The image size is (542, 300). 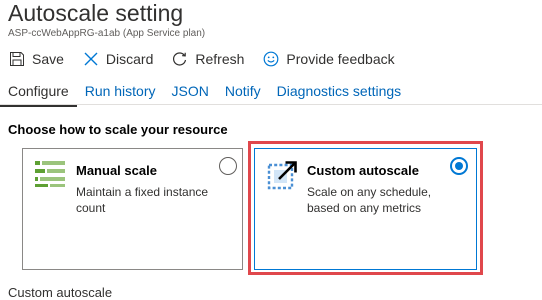 What do you see at coordinates (228, 166) in the screenshot?
I see `manual-scale-radio` at bounding box center [228, 166].